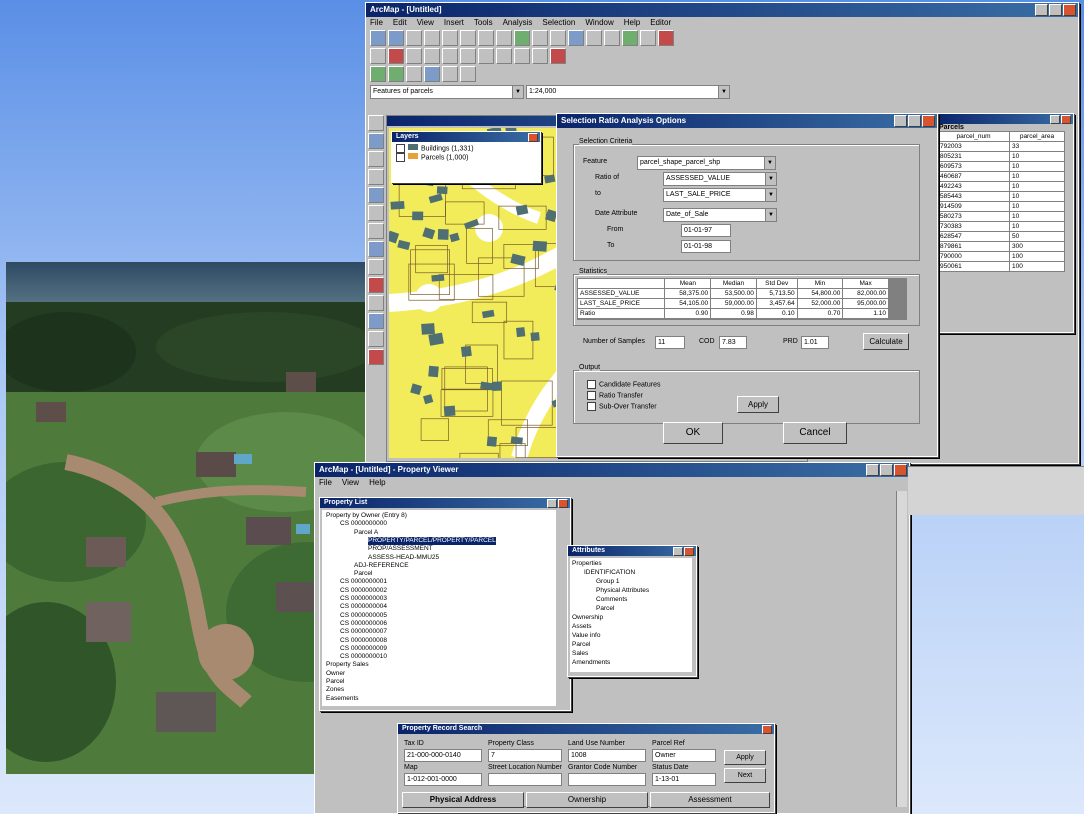  What do you see at coordinates (901, 649) in the screenshot?
I see `vertical-scrollbar` at bounding box center [901, 649].